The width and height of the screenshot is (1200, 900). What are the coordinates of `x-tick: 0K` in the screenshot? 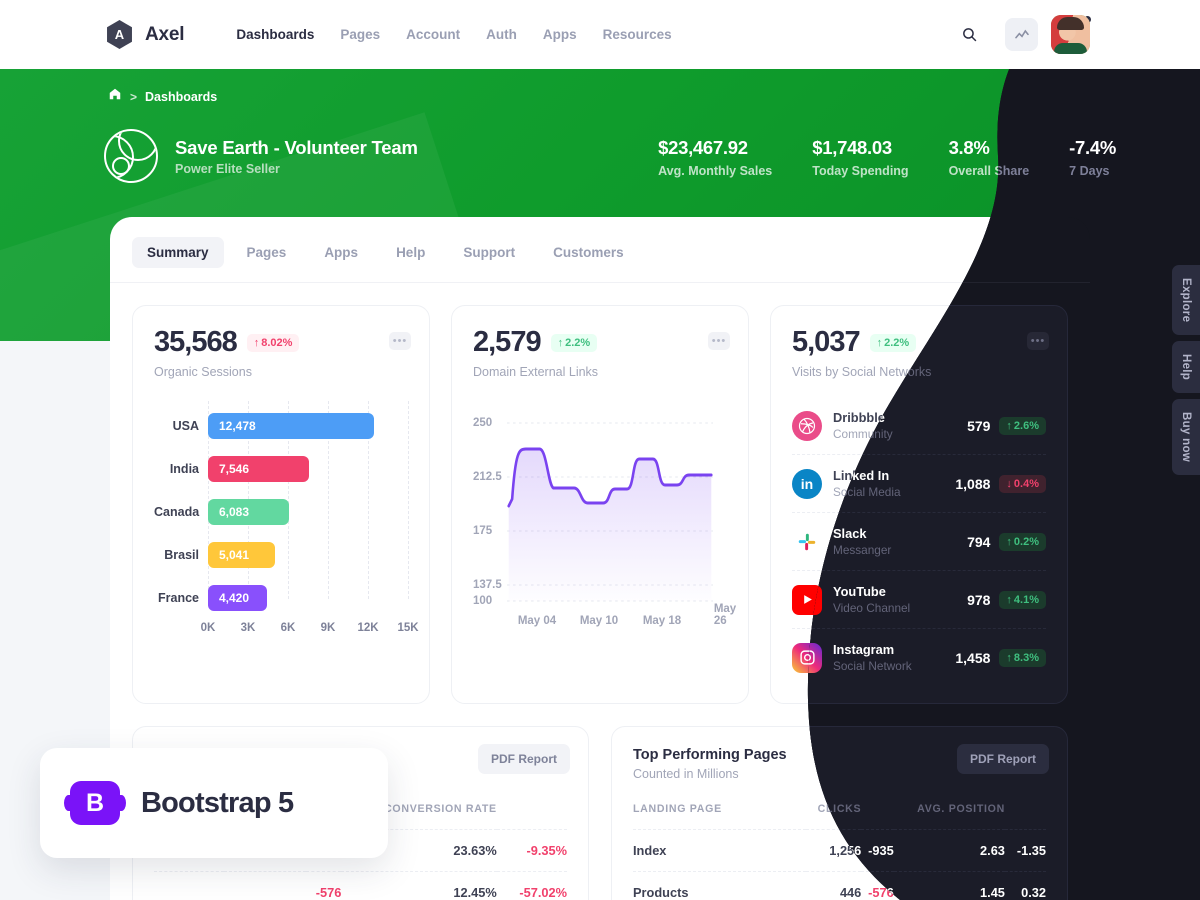 It's located at (208, 628).